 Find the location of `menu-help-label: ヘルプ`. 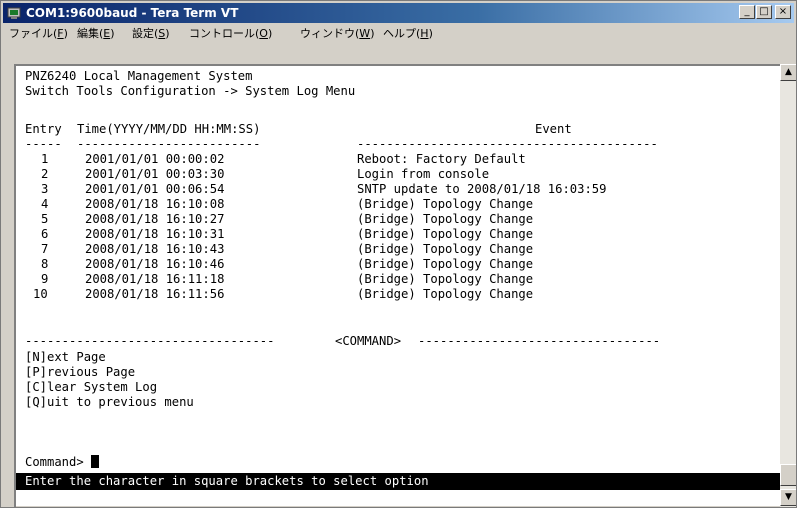

menu-help-label: ヘルプ is located at coordinates (399, 33).